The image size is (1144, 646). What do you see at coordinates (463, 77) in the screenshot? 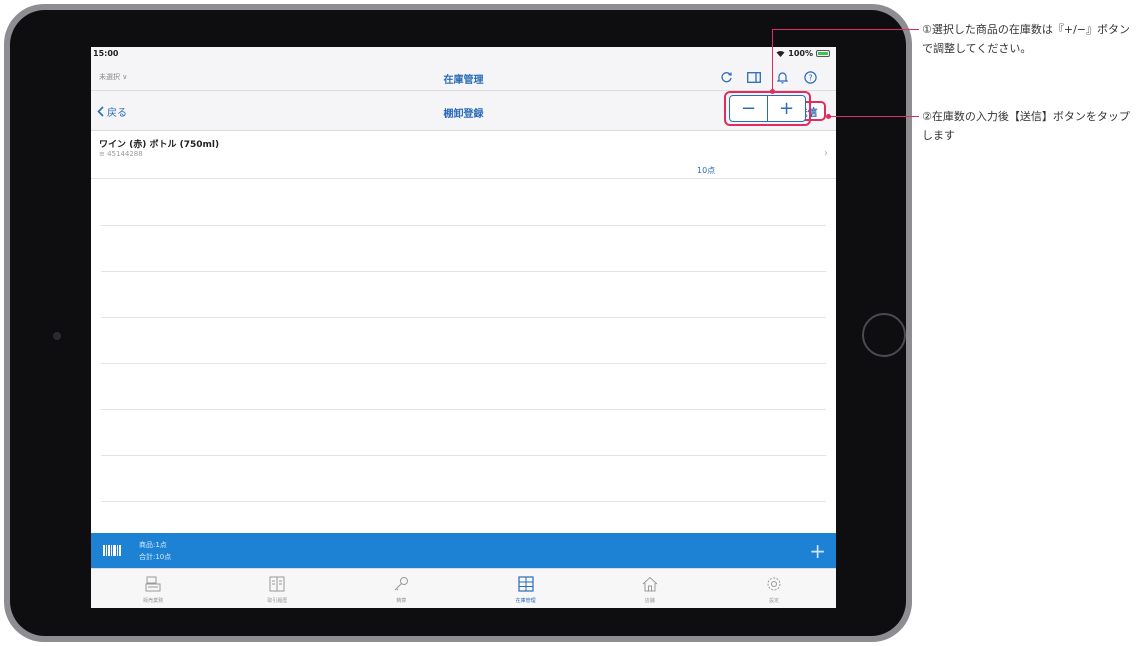
I see `app-header: 未選択 ∨ 在庫管理 ?` at bounding box center [463, 77].